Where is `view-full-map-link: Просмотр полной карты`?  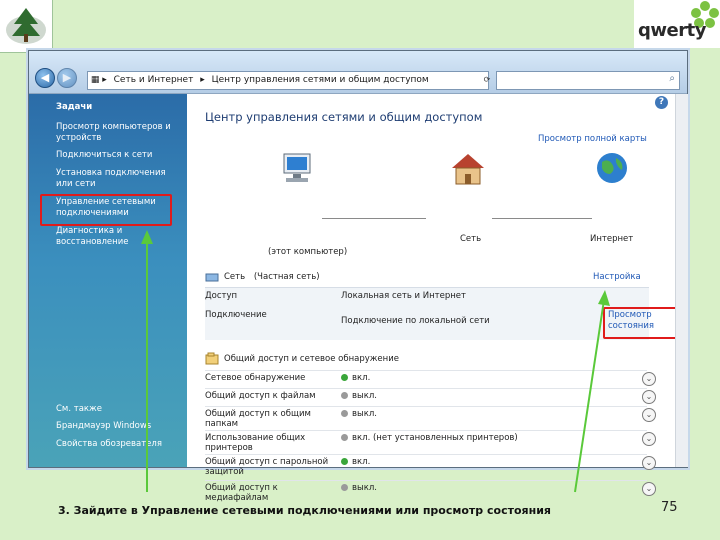
view-full-map-link: Просмотр полной карты is located at coordinates (592, 139).